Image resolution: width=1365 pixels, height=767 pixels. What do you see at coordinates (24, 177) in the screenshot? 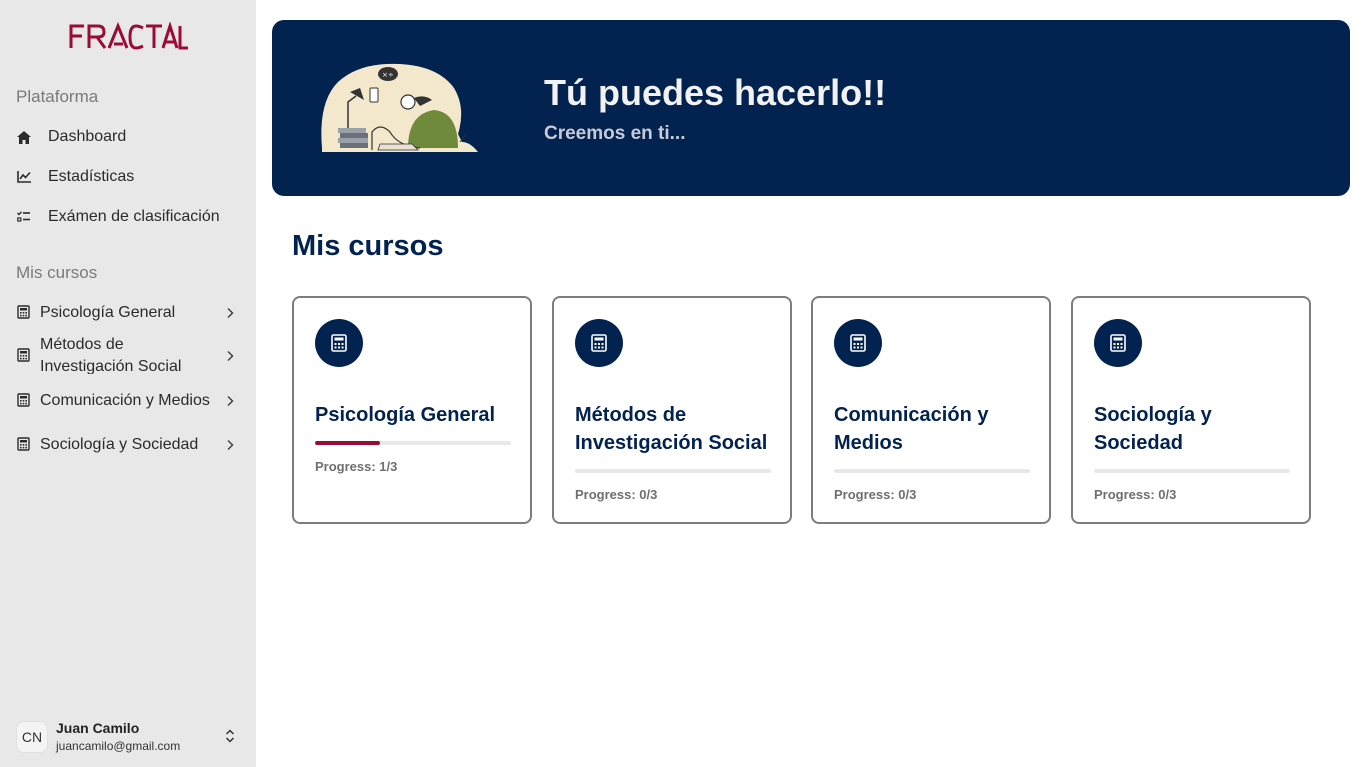
I see `chart-line-icon` at bounding box center [24, 177].